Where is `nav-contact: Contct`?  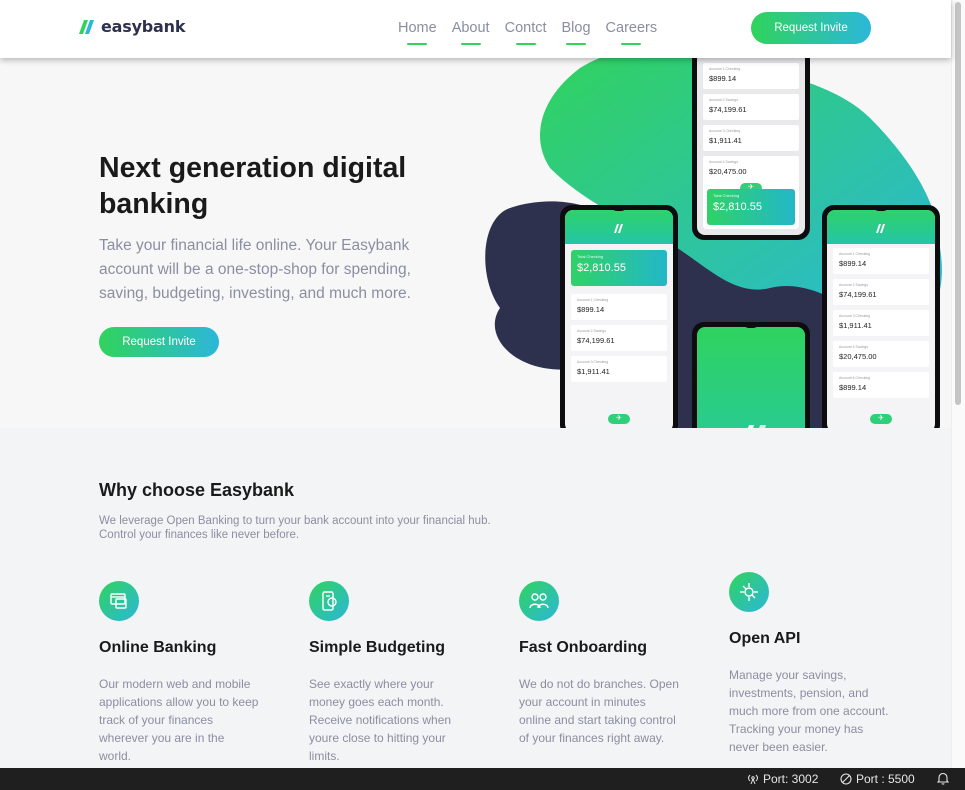
nav-contact: Contct is located at coordinates (526, 32).